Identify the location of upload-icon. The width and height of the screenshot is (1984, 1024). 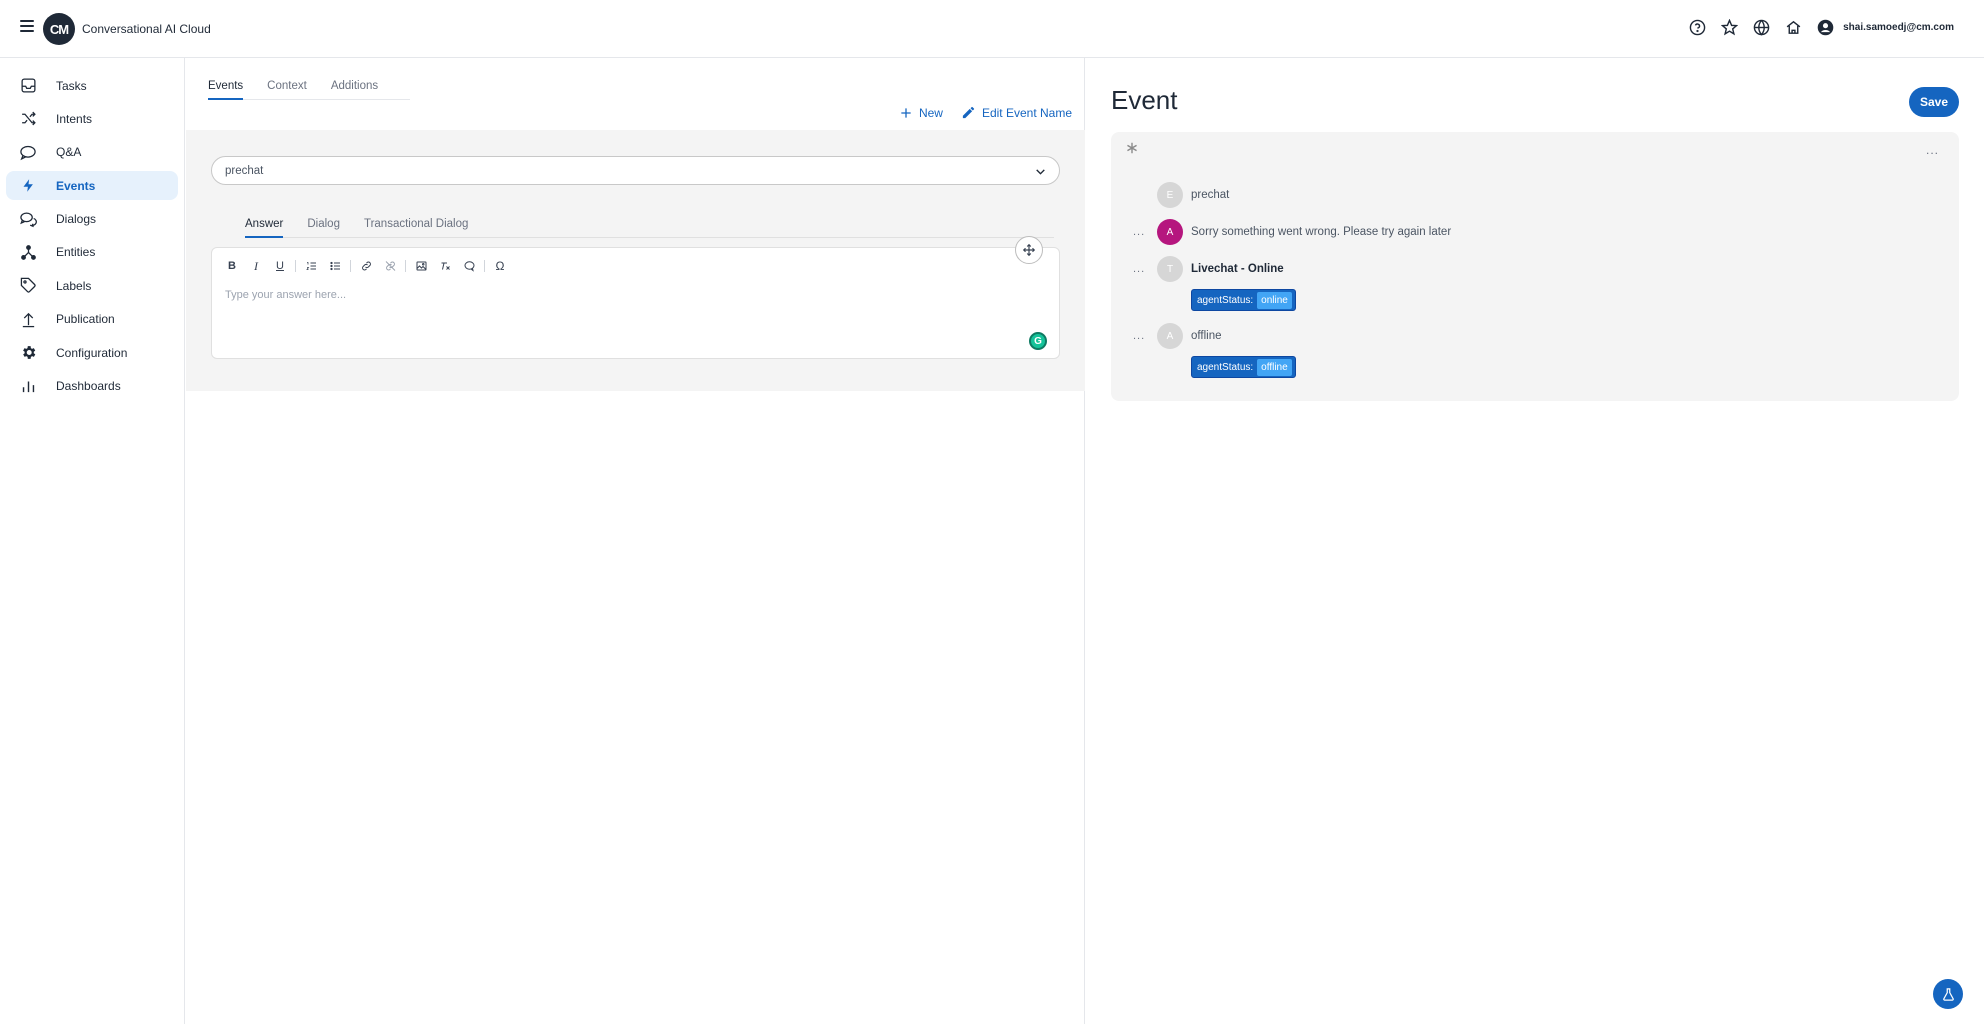
(28, 319).